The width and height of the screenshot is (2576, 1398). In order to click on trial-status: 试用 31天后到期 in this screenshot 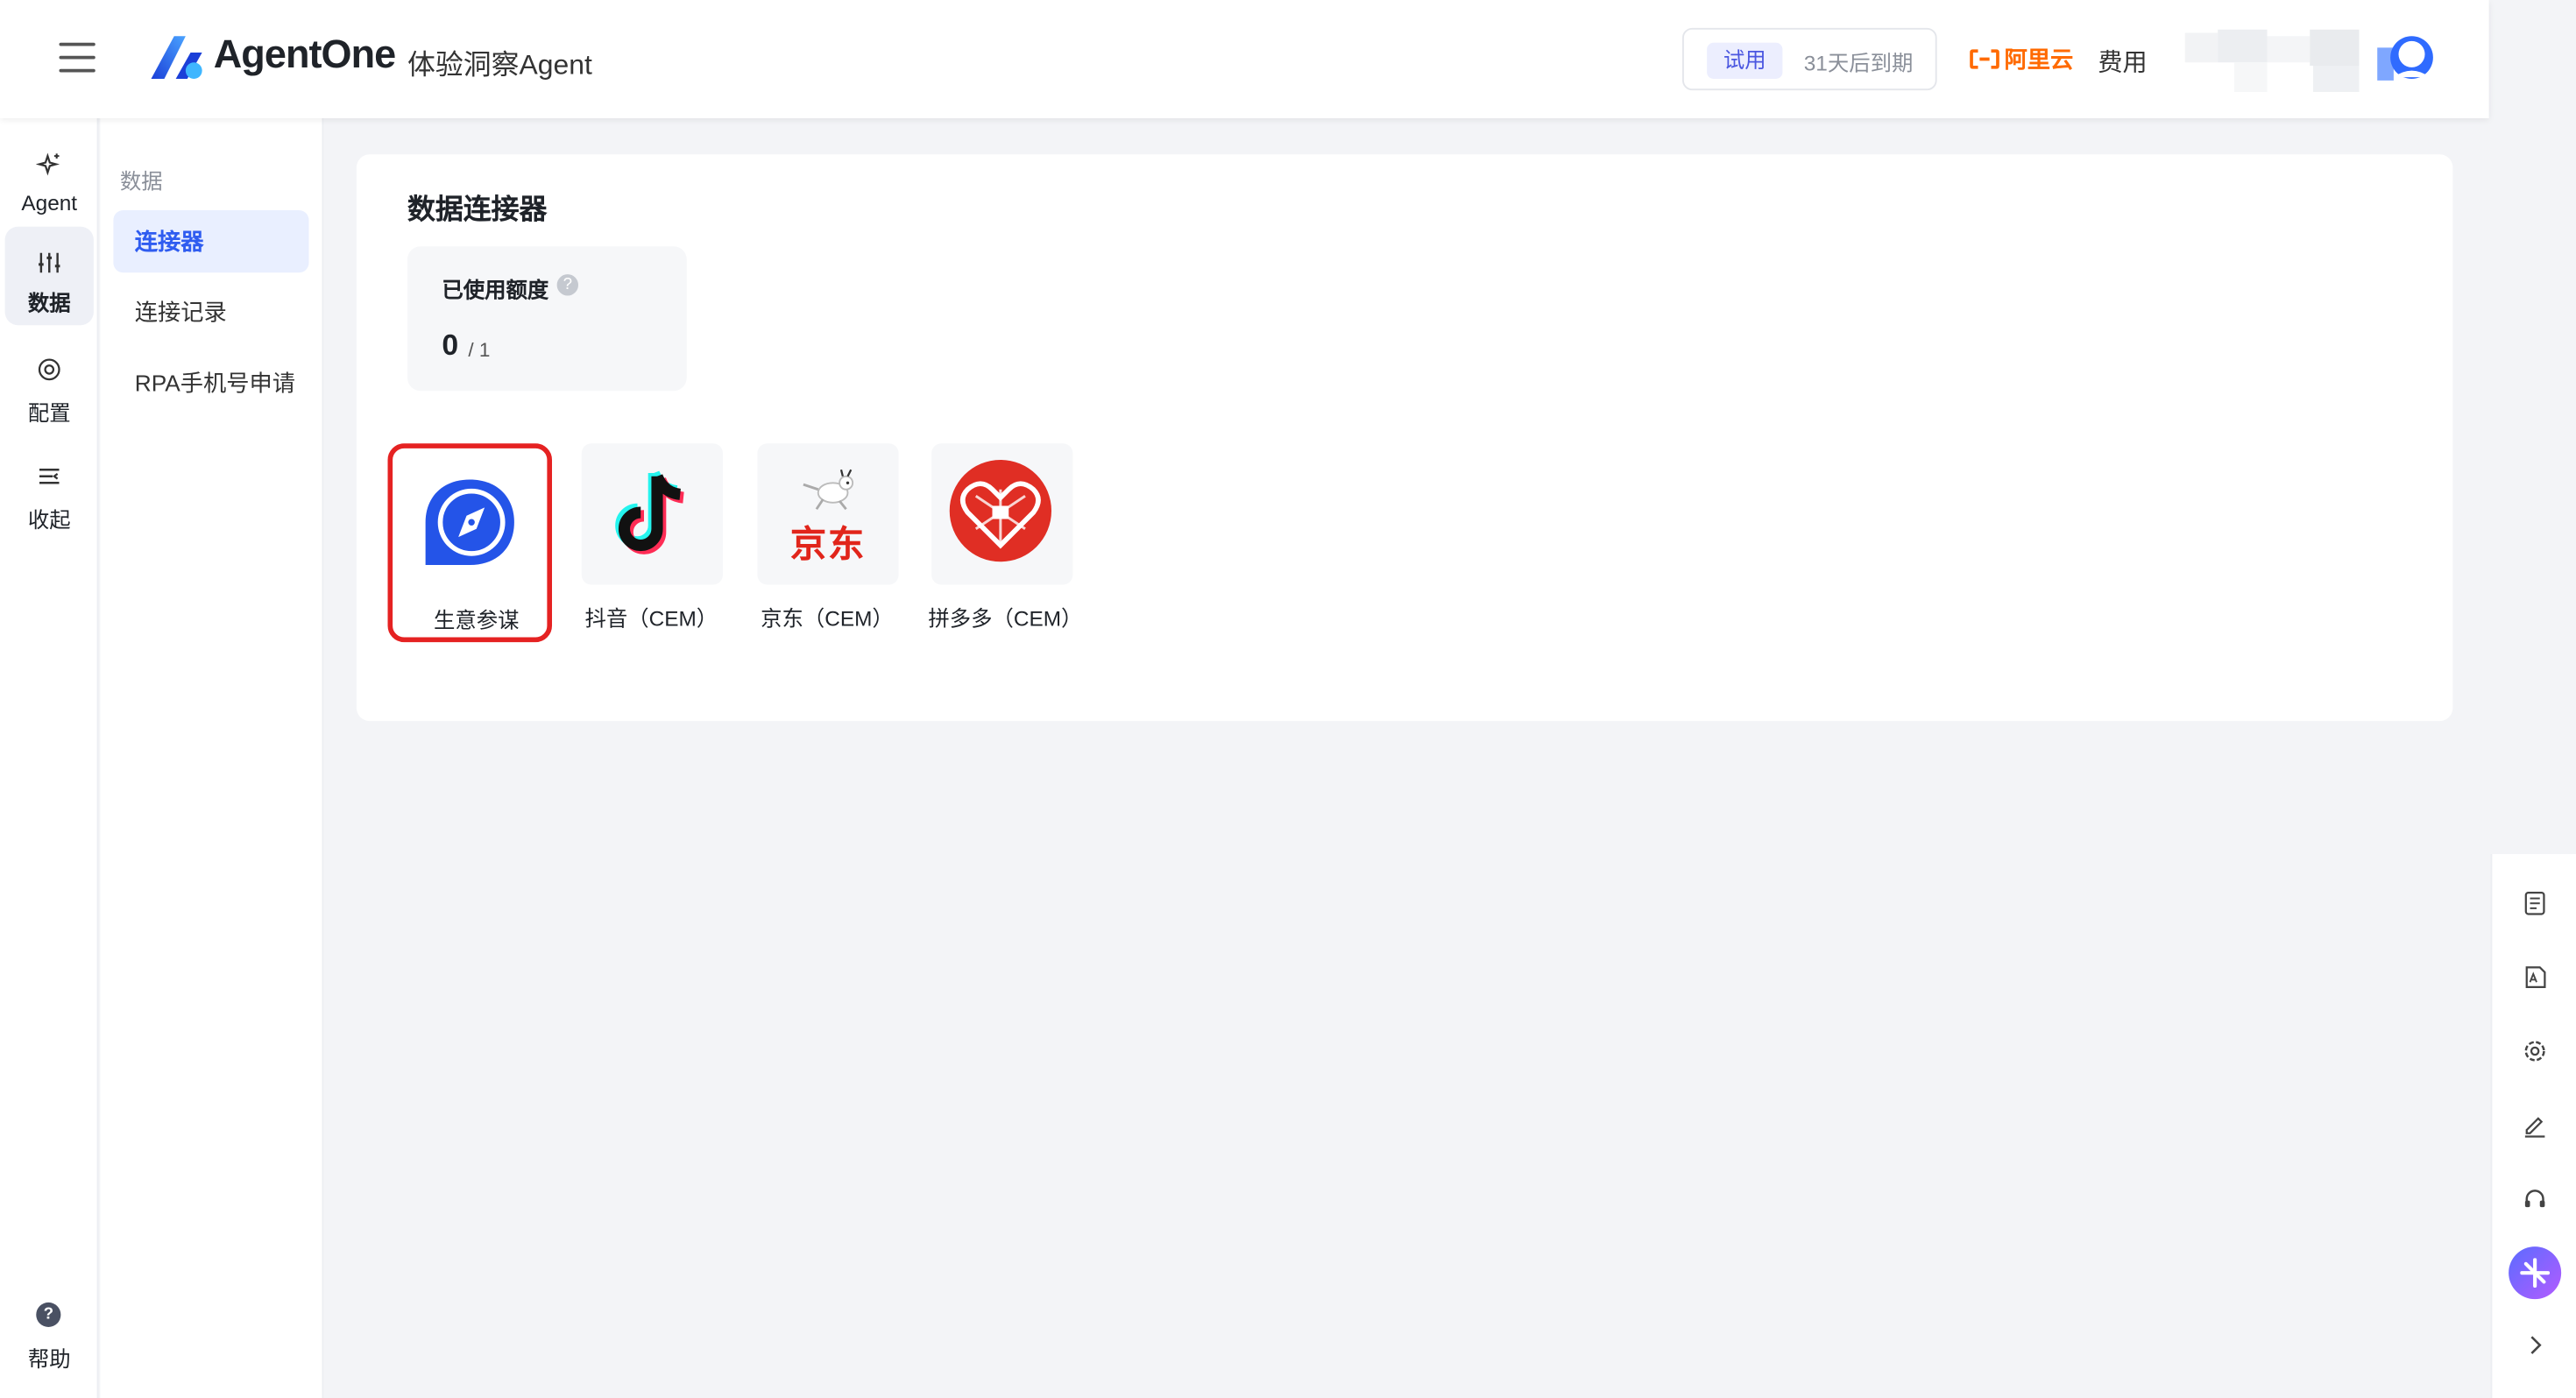, I will do `click(1809, 59)`.